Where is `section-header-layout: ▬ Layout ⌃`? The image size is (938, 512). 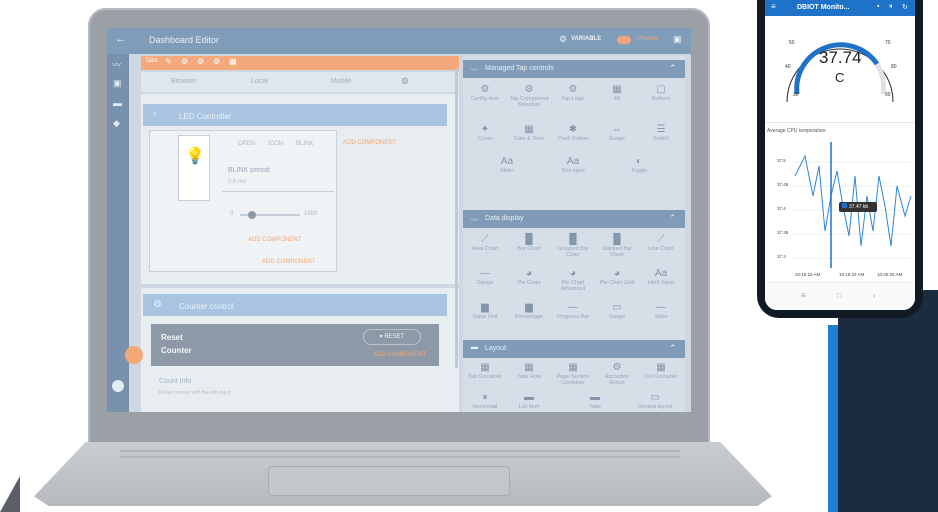
section-header-layout: ▬ Layout ⌃ is located at coordinates (574, 349).